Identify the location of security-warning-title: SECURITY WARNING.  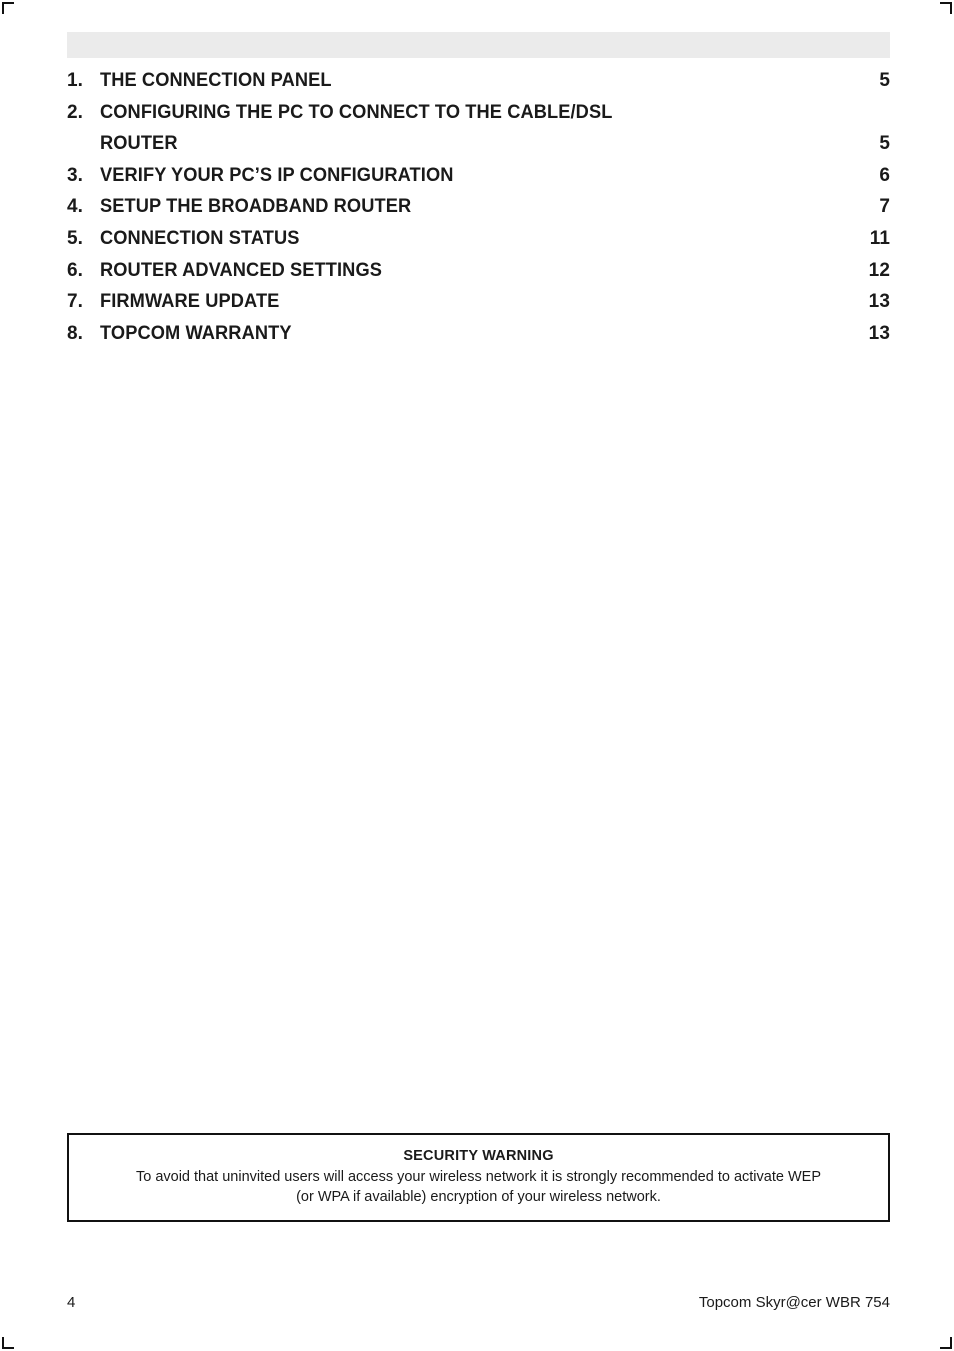
(478, 1156).